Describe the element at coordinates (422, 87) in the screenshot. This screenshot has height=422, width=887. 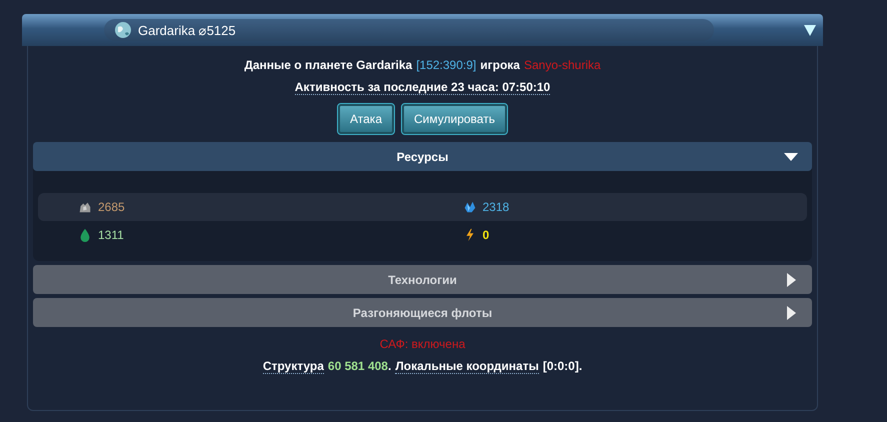
I see `activity-text: Активность за последние 23 часа: 07:50:10` at that location.